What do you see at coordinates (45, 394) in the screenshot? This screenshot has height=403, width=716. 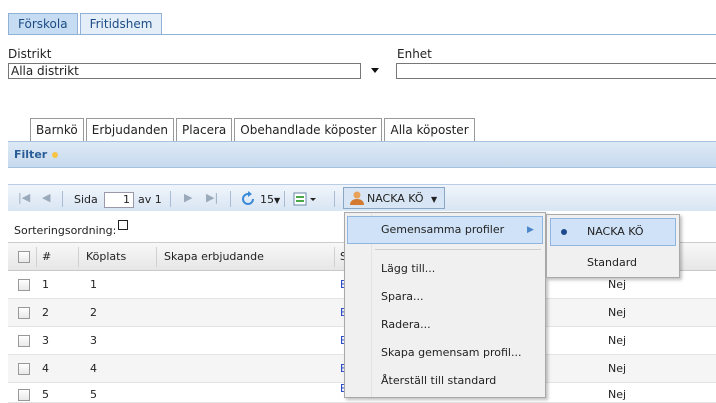 I see `row-num: 5` at bounding box center [45, 394].